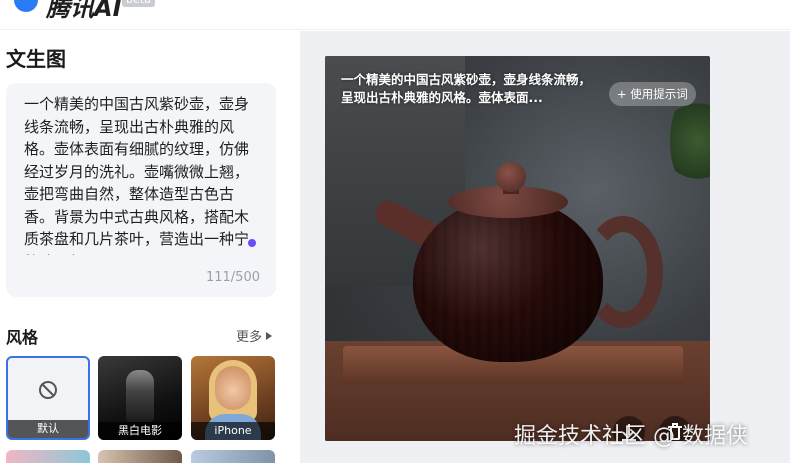  I want to click on watermark: 掘金技术社区 @ 数据侠, so click(631, 436).